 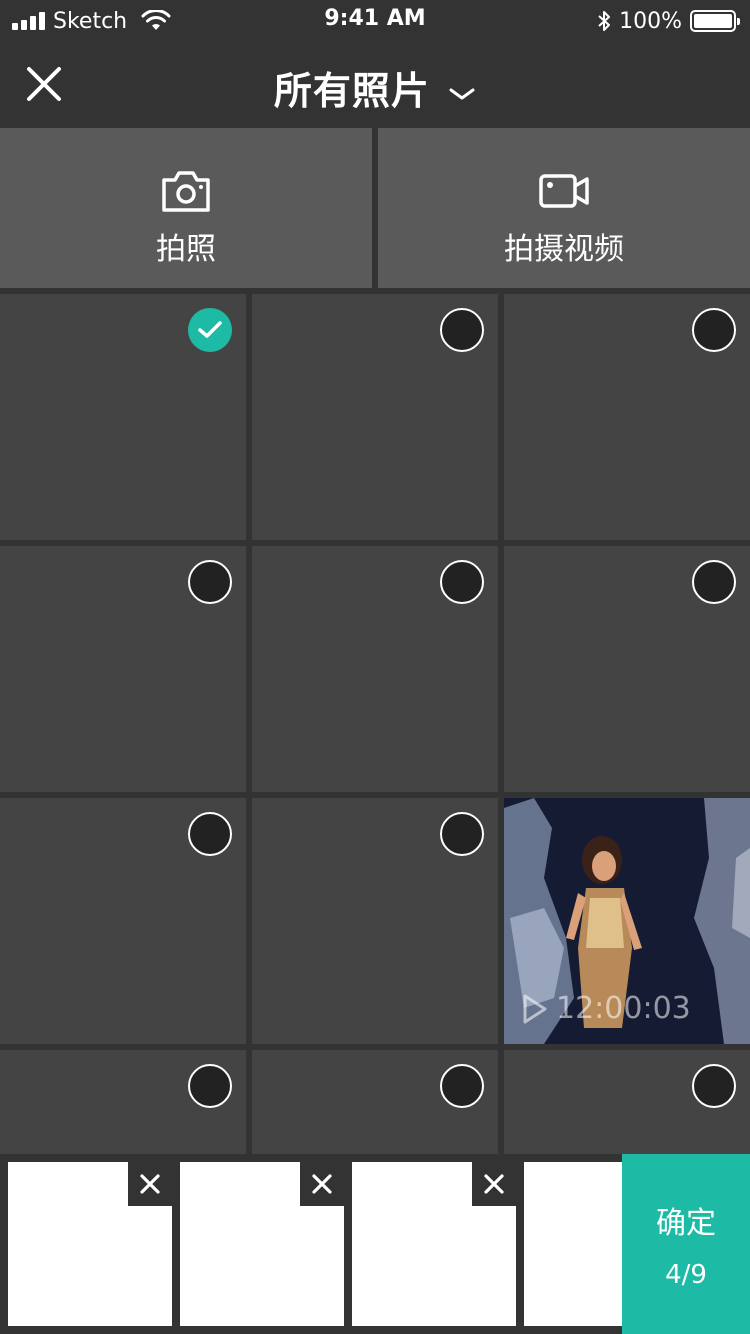 I want to click on battery-percent: 100%, so click(x=650, y=21).